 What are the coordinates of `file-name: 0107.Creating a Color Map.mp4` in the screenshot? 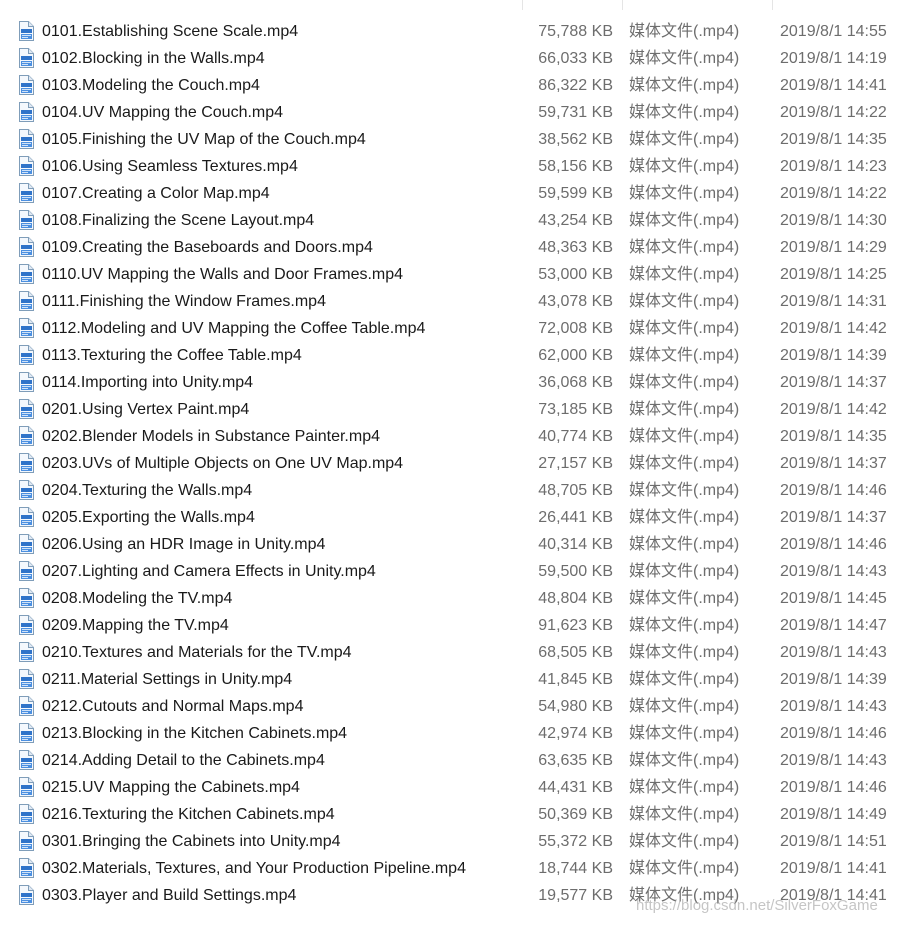 It's located at (156, 193).